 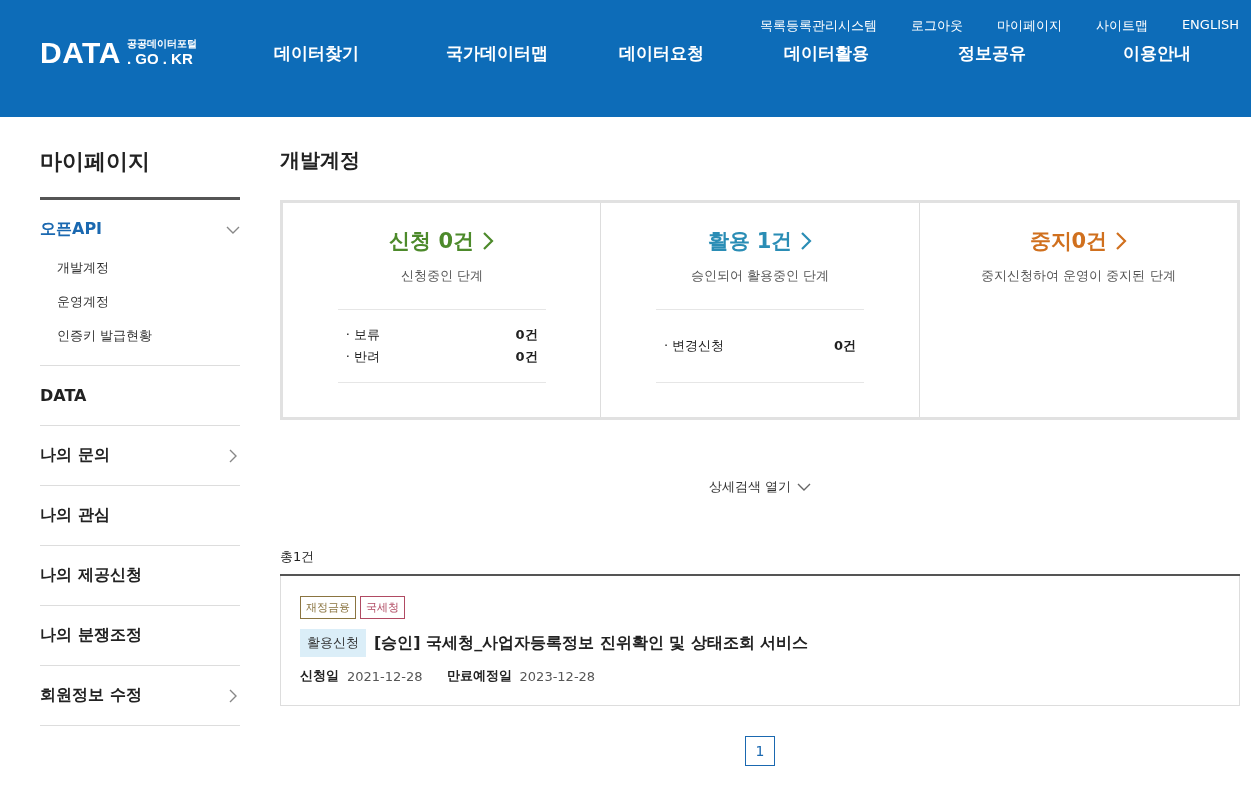 What do you see at coordinates (1210, 25) in the screenshot?
I see `utility-link: ENGLISH` at bounding box center [1210, 25].